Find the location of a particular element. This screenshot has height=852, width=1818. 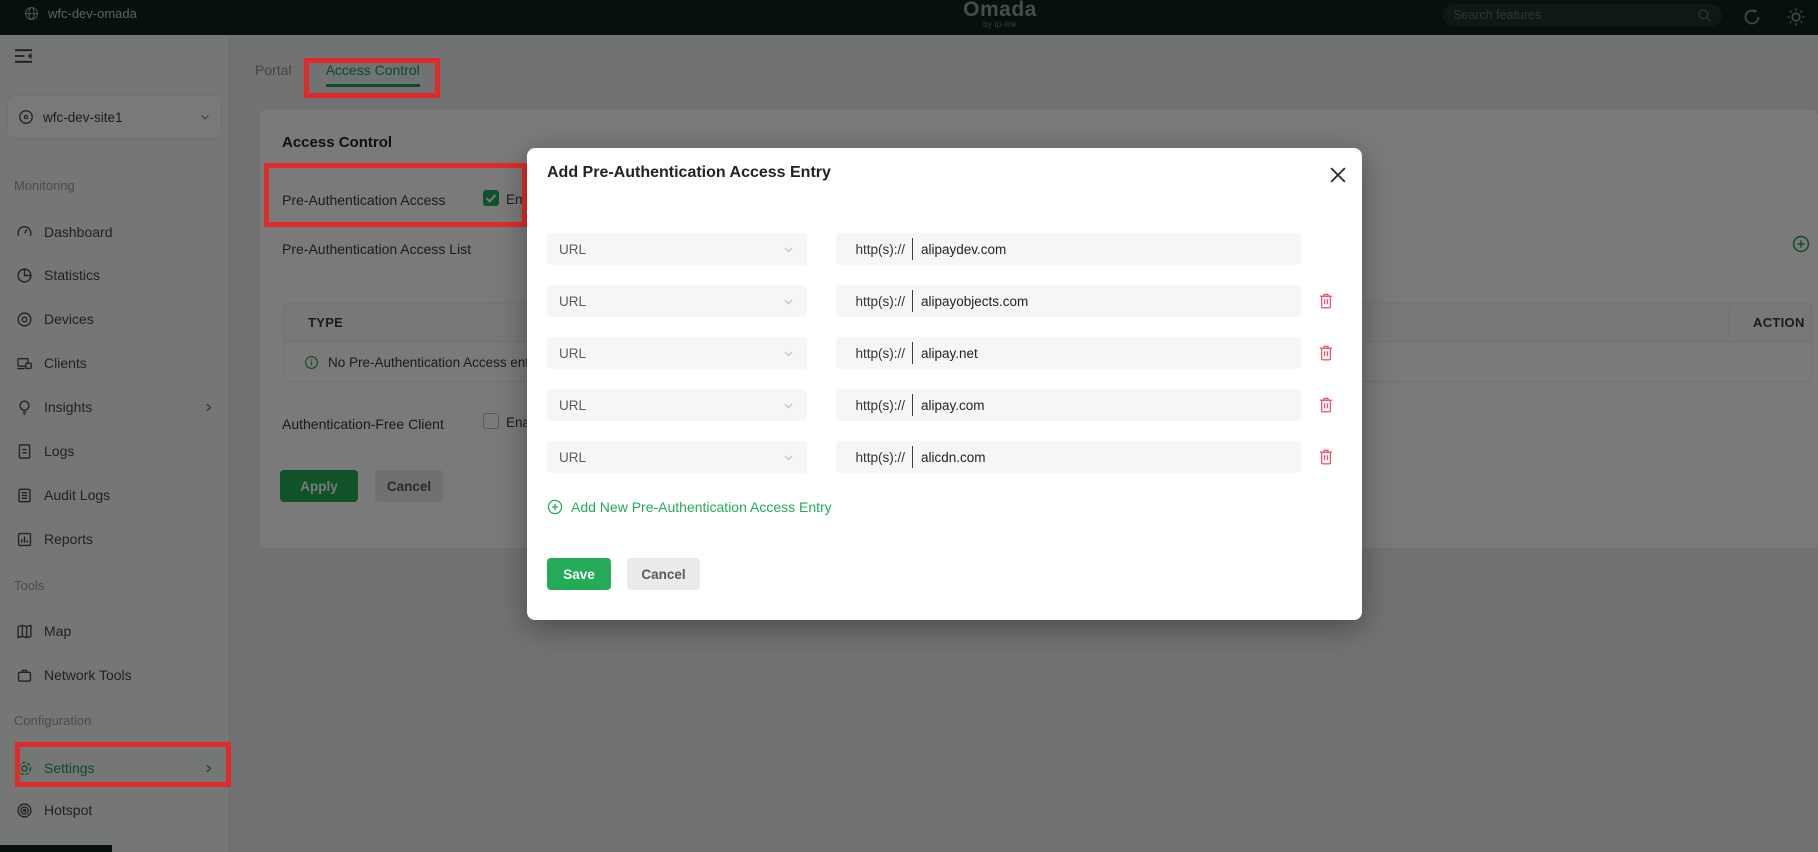

entry-row: URL http(s):// alipay.com is located at coordinates (944, 405).